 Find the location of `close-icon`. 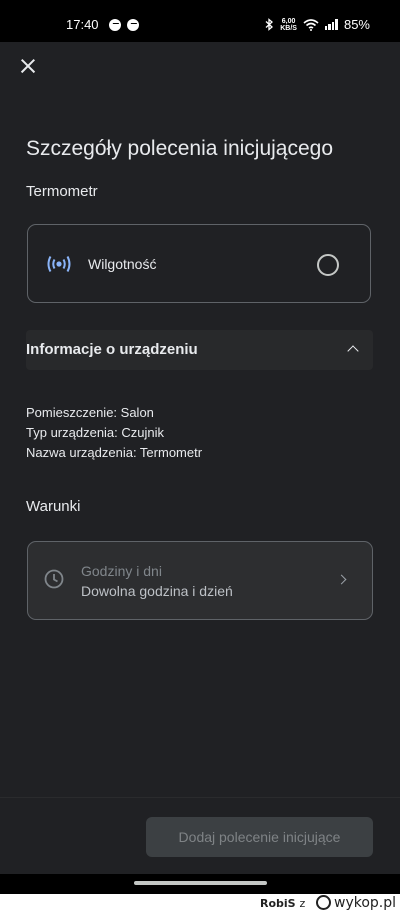

close-icon is located at coordinates (28, 66).